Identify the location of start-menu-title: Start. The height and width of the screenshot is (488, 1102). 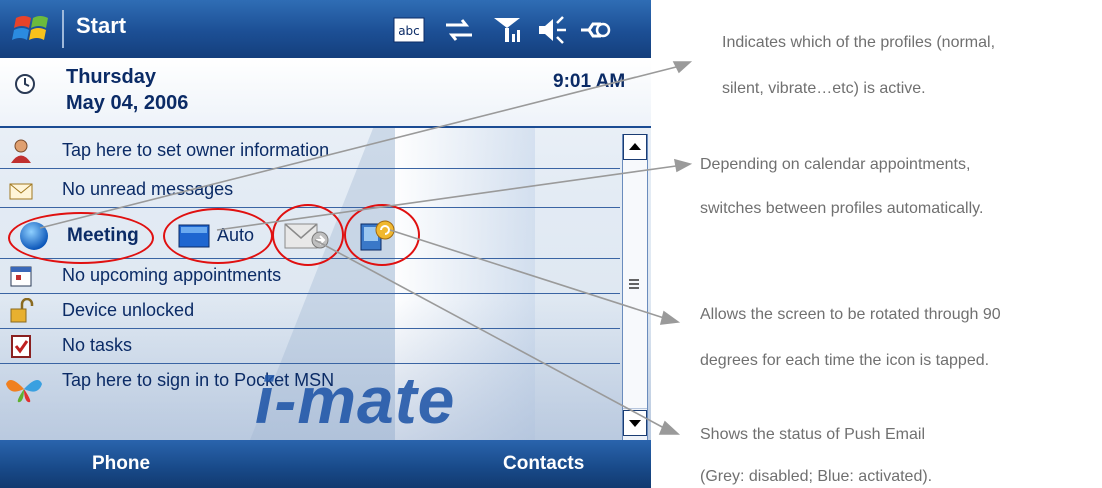
(101, 26).